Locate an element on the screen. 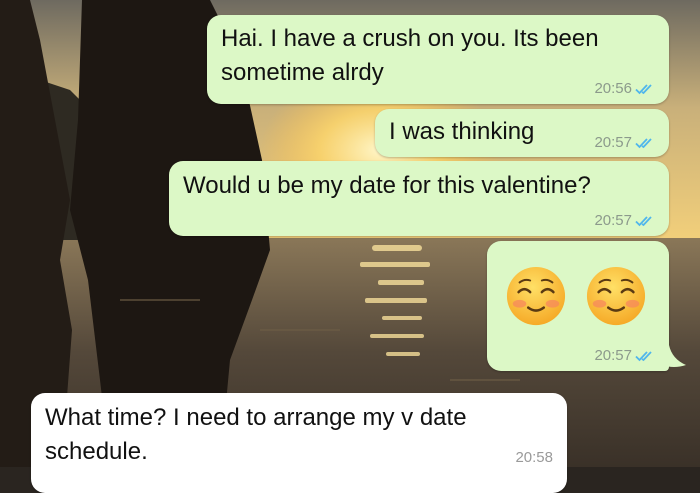  message-bubble-outgoing: I was thinking 20:57 is located at coordinates (522, 133).